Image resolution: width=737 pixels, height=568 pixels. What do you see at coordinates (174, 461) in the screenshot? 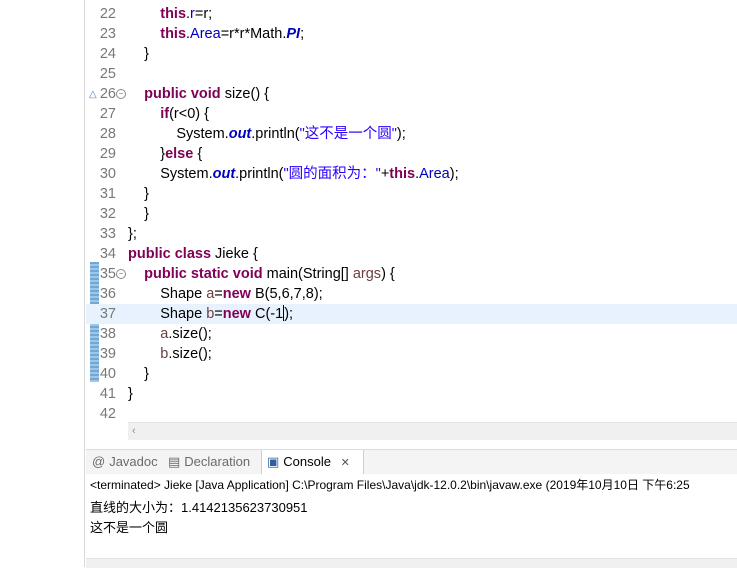
I see `declaration-icon: ▤` at bounding box center [174, 461].